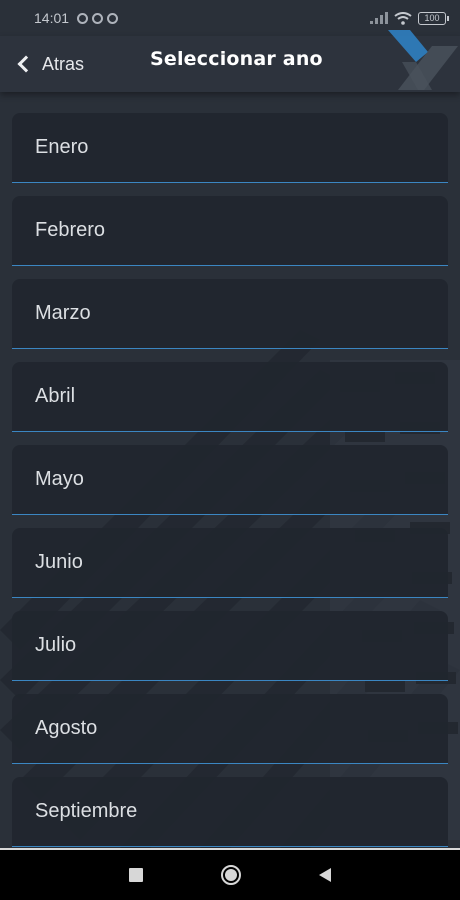 The height and width of the screenshot is (900, 460). I want to click on list-item-mayo: Mayo, so click(230, 480).